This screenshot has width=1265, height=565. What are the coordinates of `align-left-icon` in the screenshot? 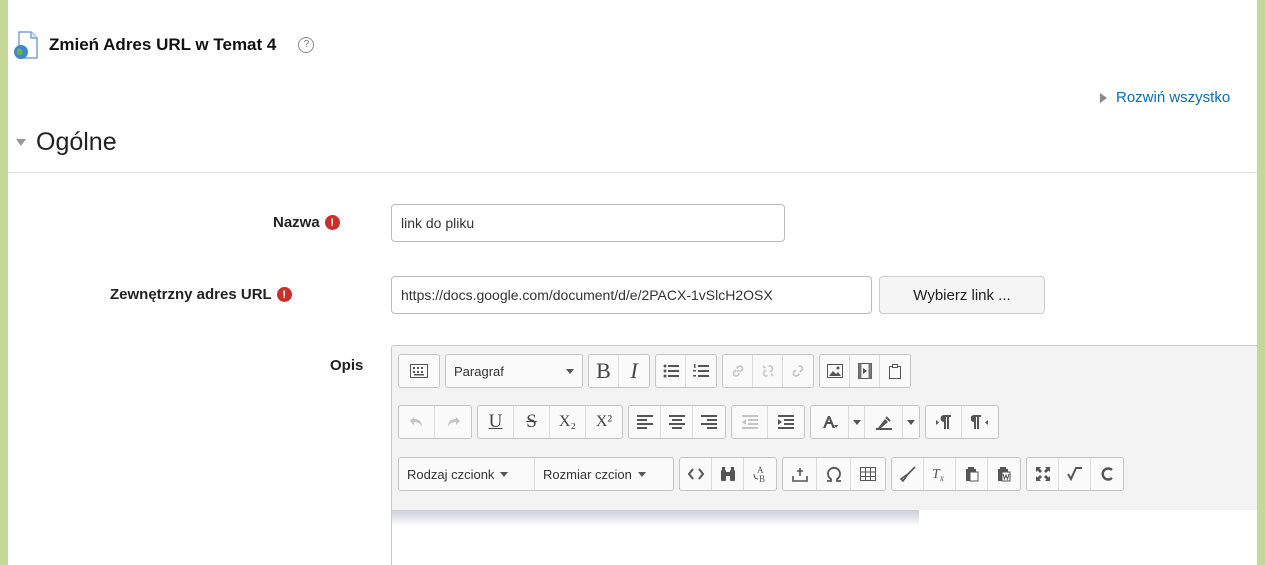 It's located at (645, 422).